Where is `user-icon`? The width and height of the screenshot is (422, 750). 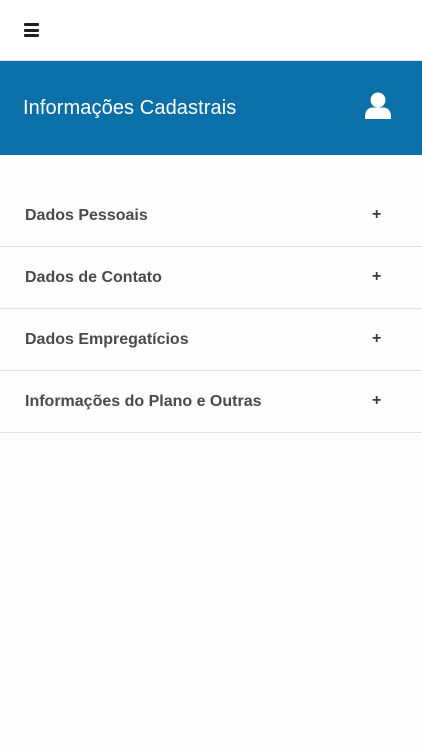
user-icon is located at coordinates (378, 108).